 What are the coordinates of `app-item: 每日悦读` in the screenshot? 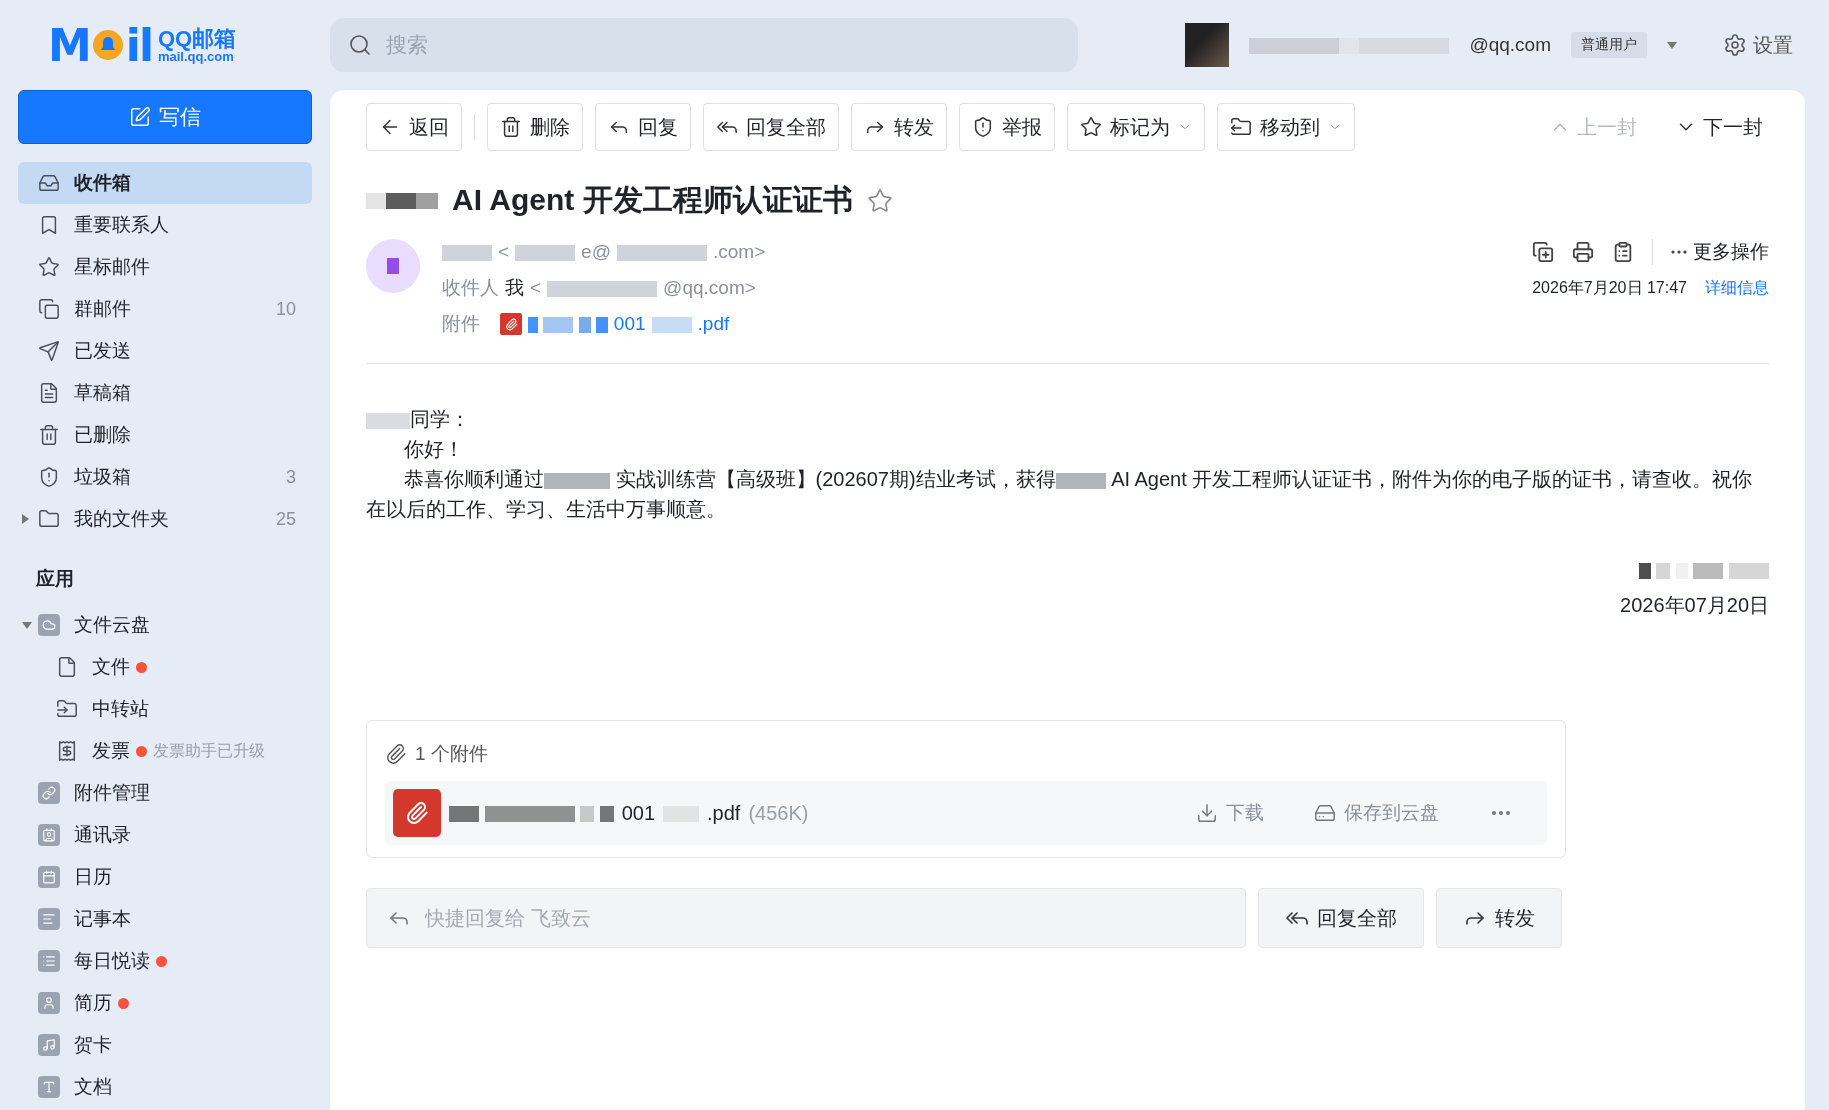 It's located at (165, 961).